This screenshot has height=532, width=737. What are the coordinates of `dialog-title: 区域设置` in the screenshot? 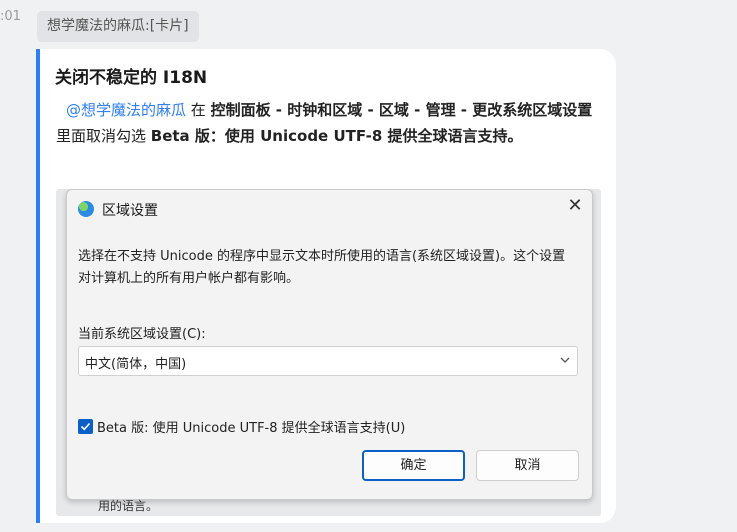 It's located at (130, 211).